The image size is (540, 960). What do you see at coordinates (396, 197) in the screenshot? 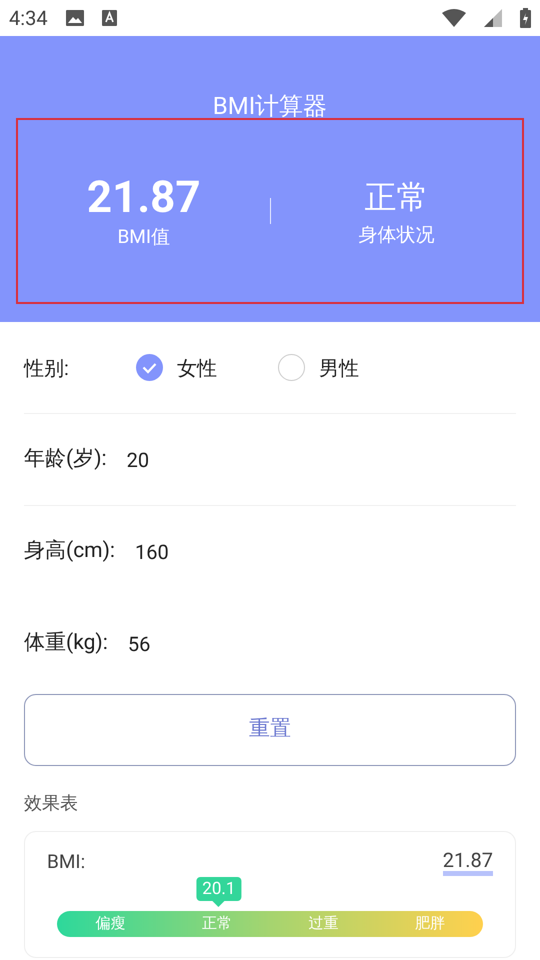
I see `condition-value: 正常` at bounding box center [396, 197].